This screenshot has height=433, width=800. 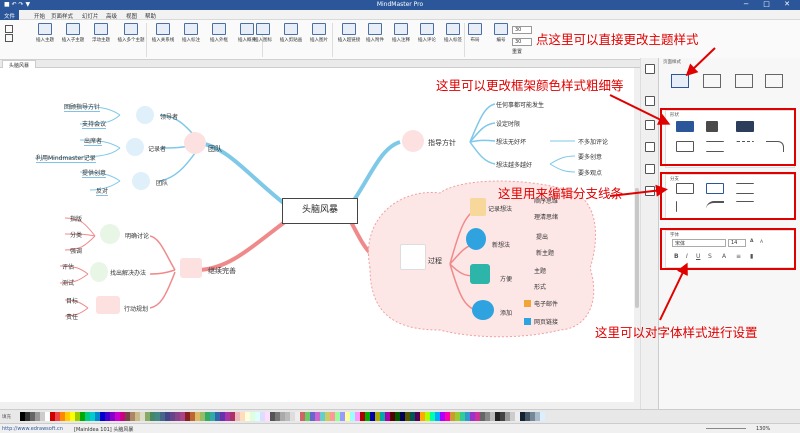 What do you see at coordinates (137, 235) in the screenshot?
I see `topic-discuss: 明确讨论` at bounding box center [137, 235].